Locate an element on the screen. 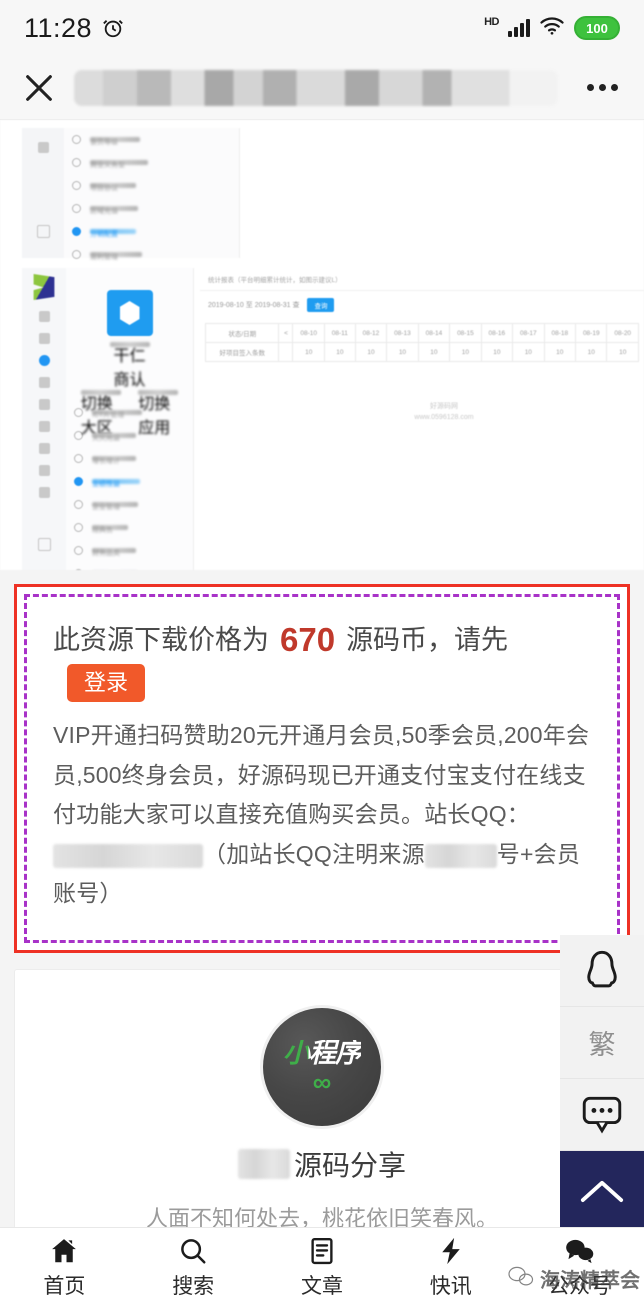  wifi-icon is located at coordinates (552, 28).